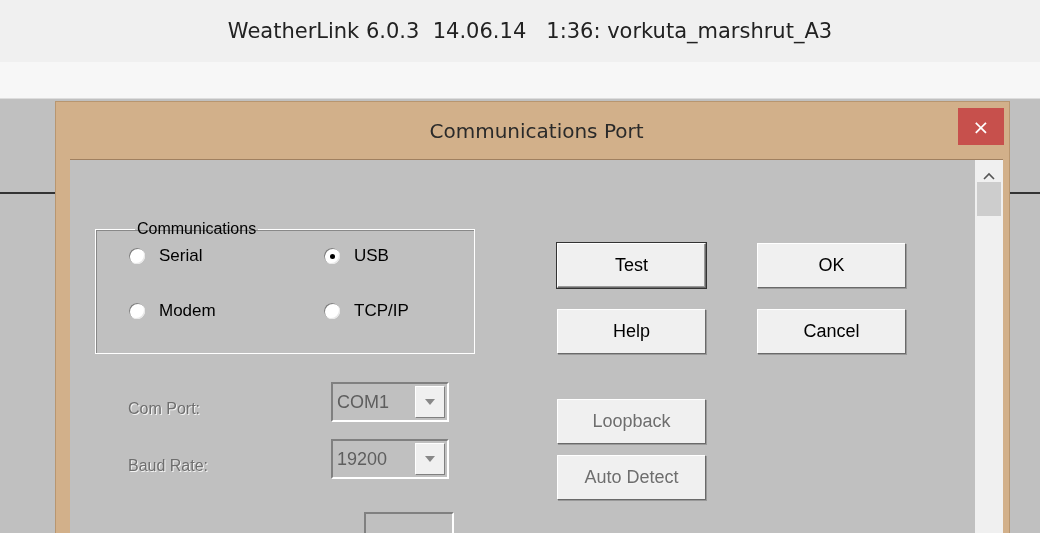 The height and width of the screenshot is (533, 1040). Describe the element at coordinates (381, 311) in the screenshot. I see `radio-label: TCP/IP` at that location.